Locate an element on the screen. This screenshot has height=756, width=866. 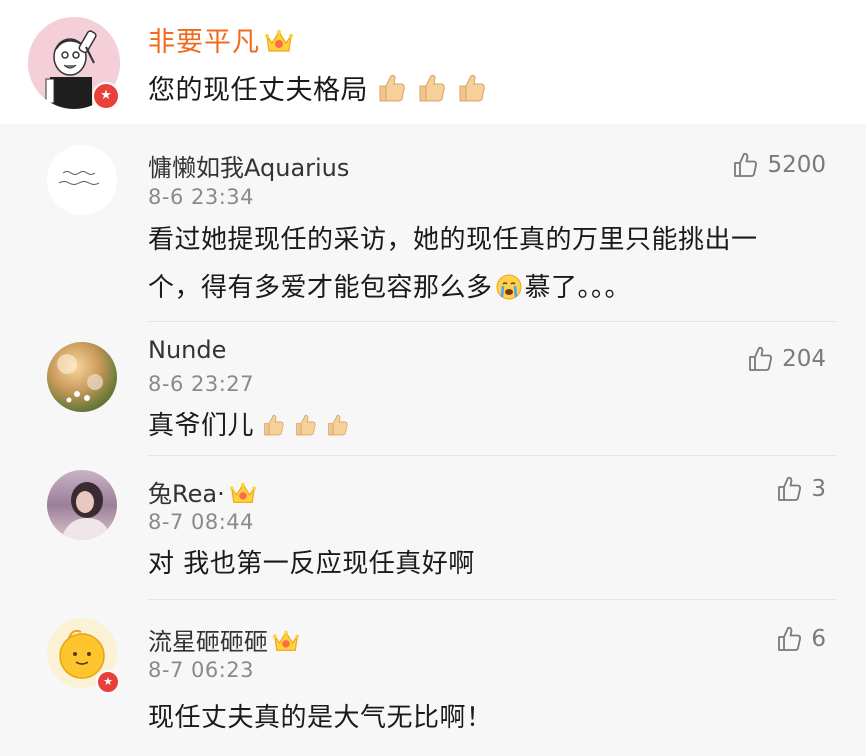
like-count: 204 is located at coordinates (804, 359).